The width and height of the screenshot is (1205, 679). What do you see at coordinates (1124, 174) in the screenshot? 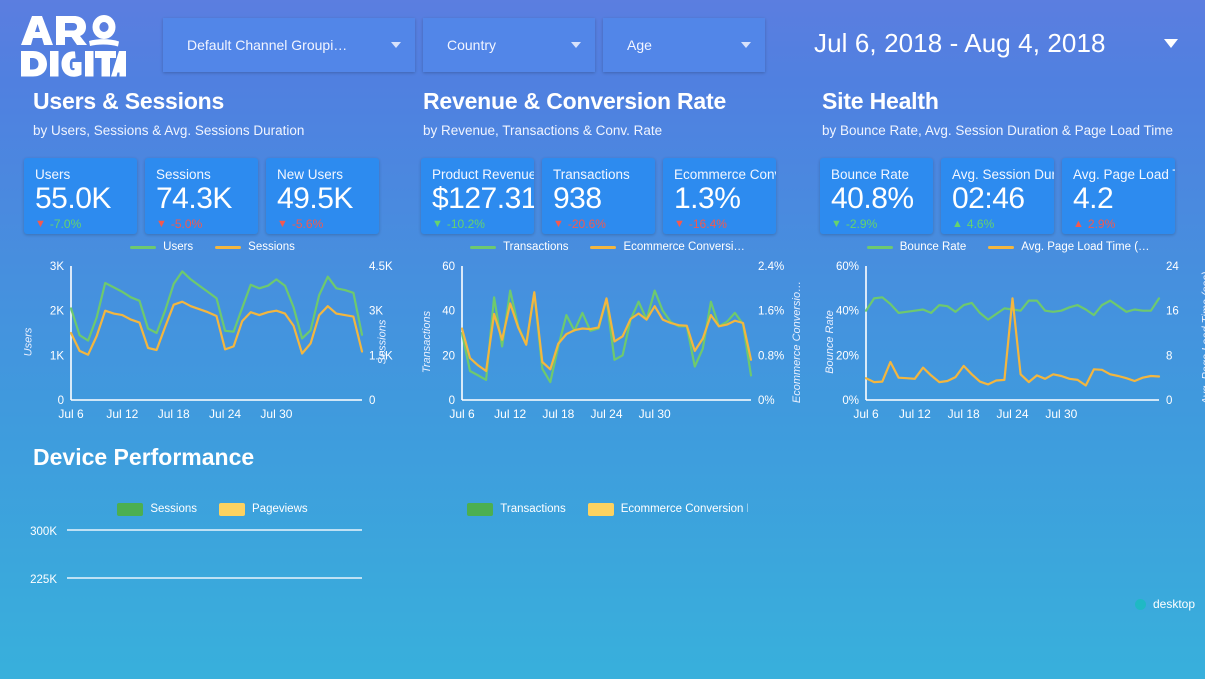
I see `kpi-label: Avg. Page Load Time (sec)` at bounding box center [1124, 174].